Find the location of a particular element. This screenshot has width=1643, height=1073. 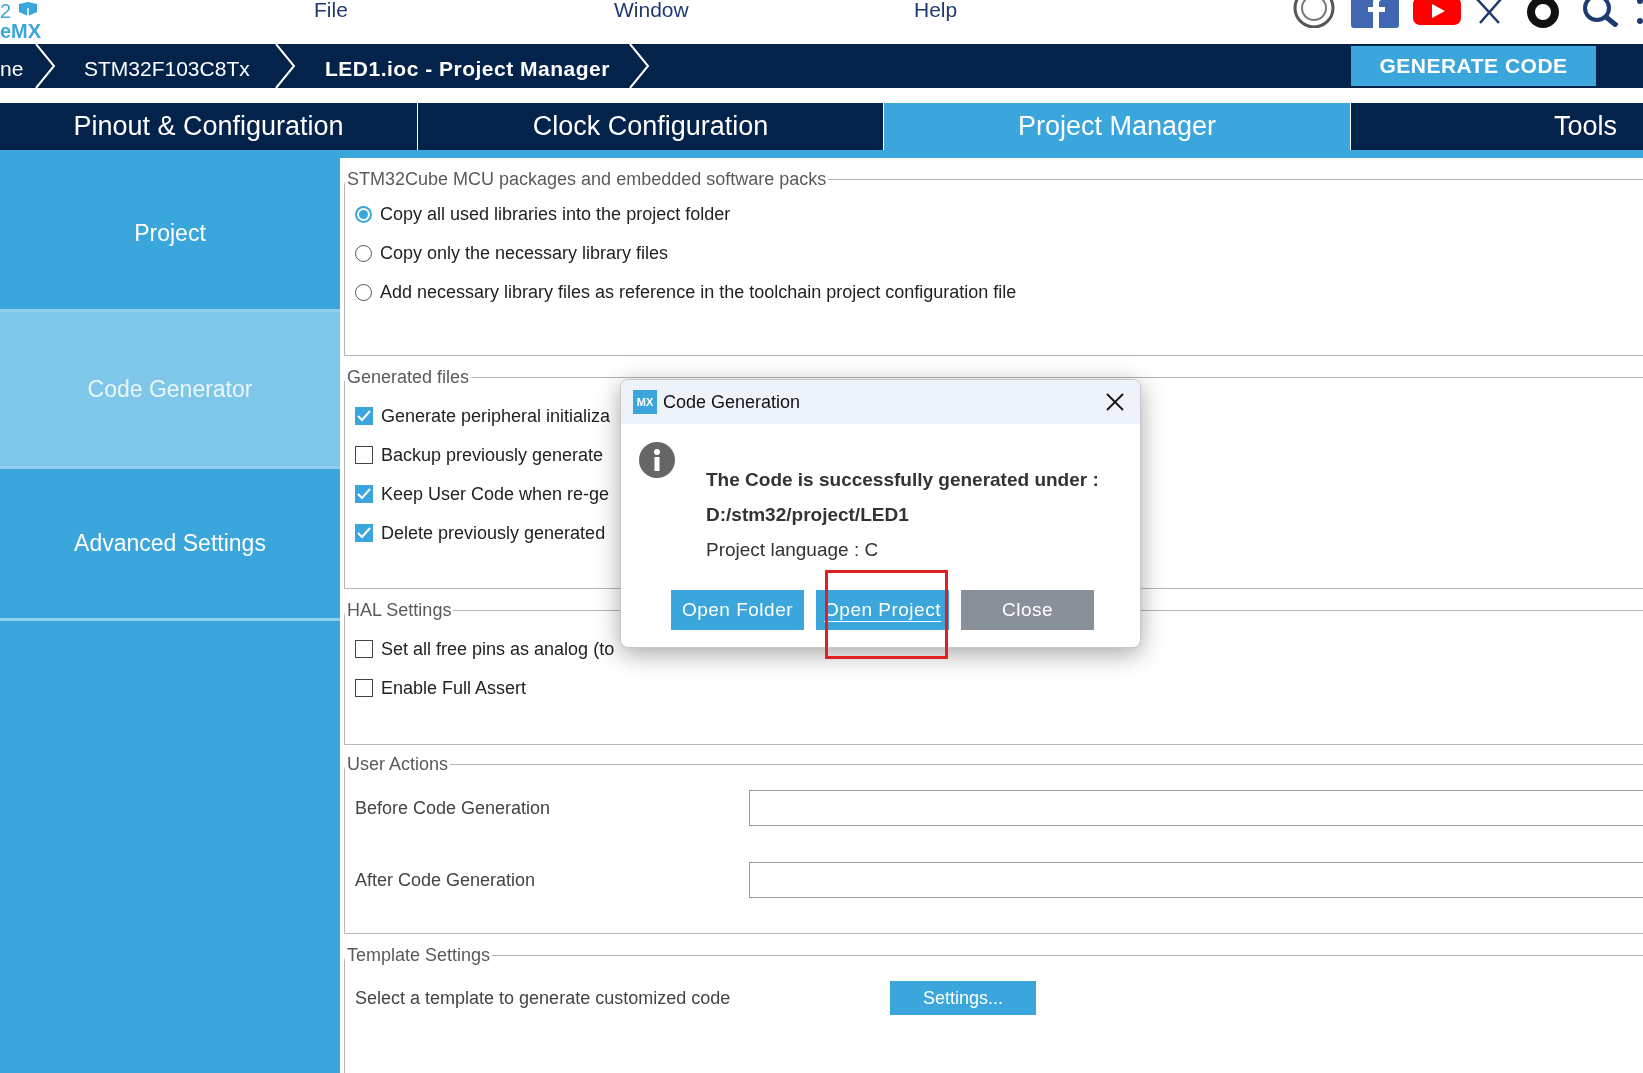

option-label: Copy all used libraries into the project folder is located at coordinates (555, 214).